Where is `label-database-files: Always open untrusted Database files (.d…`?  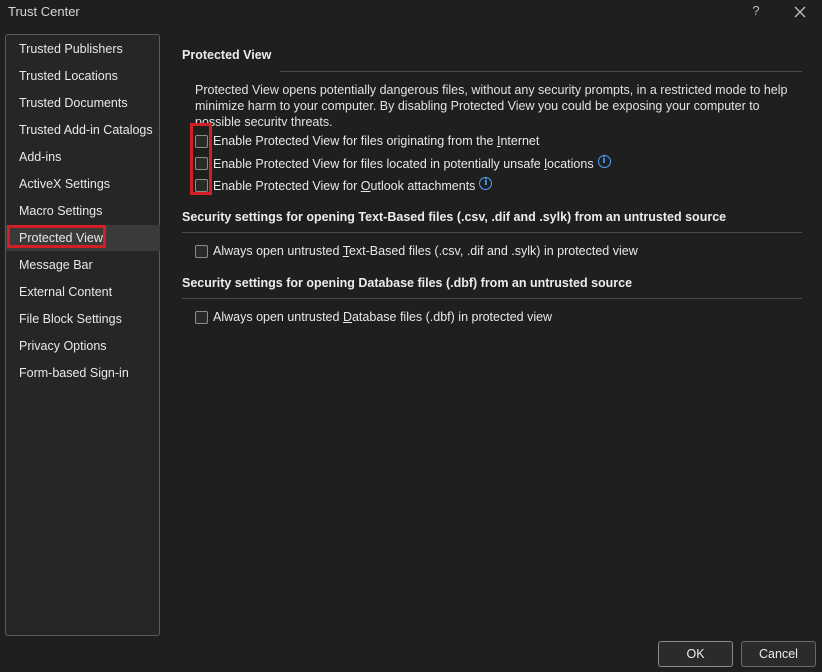 label-database-files: Always open untrusted Database files (.d… is located at coordinates (382, 317).